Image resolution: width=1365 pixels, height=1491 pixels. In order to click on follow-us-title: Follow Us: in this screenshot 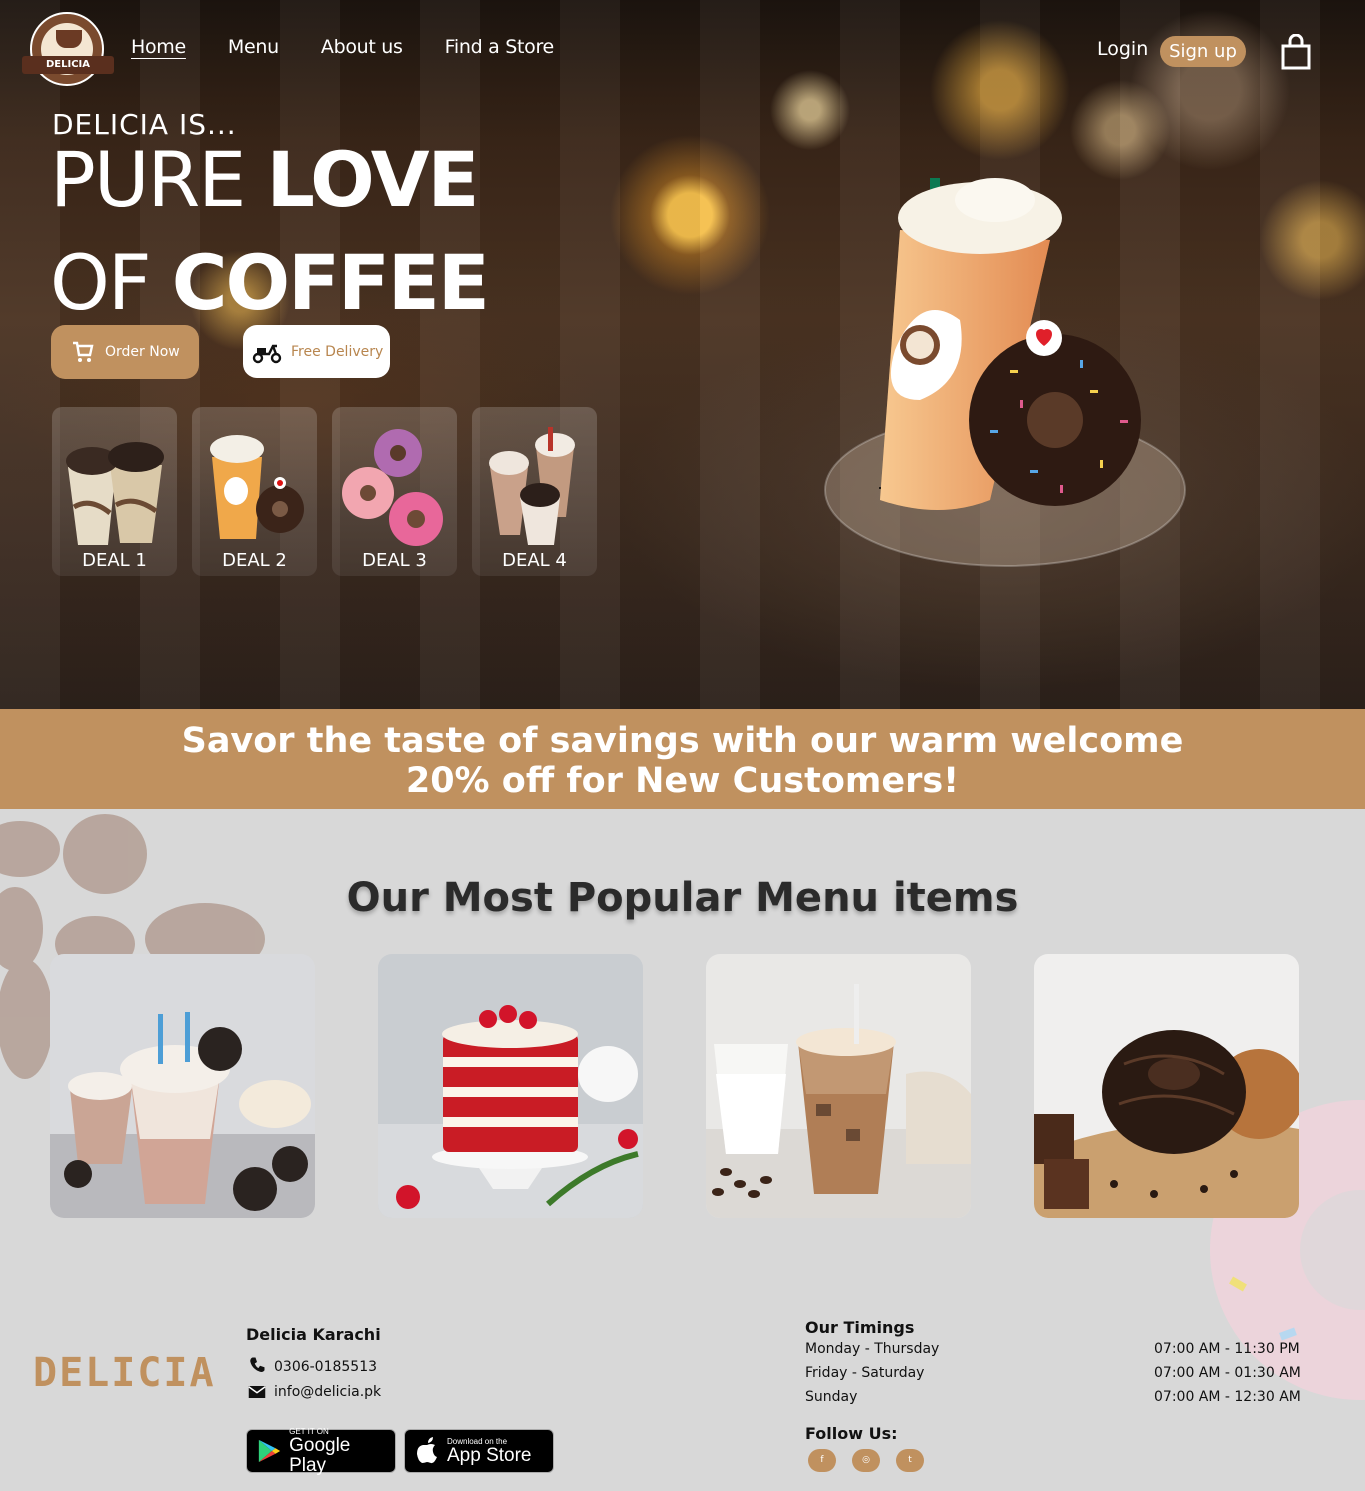, I will do `click(851, 1433)`.